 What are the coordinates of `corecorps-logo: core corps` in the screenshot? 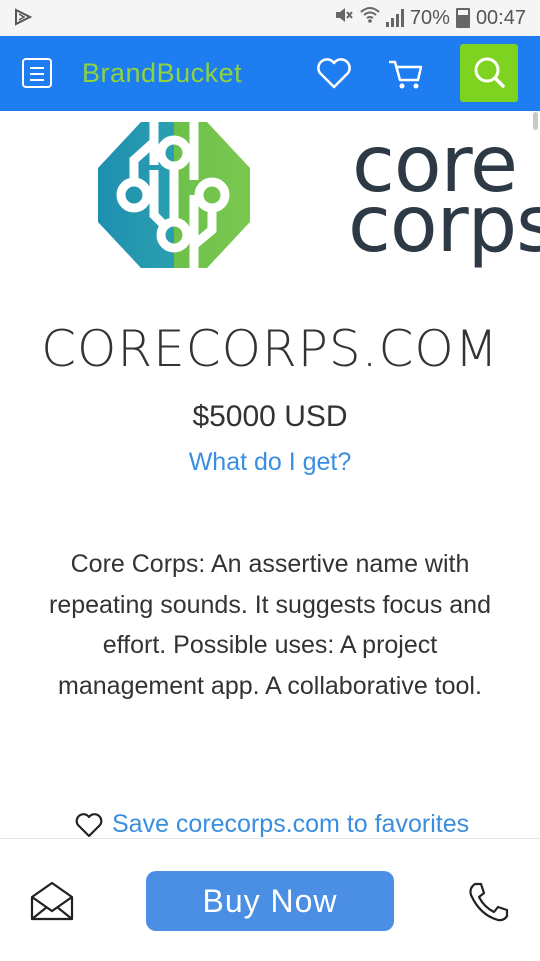 It's located at (318, 195).